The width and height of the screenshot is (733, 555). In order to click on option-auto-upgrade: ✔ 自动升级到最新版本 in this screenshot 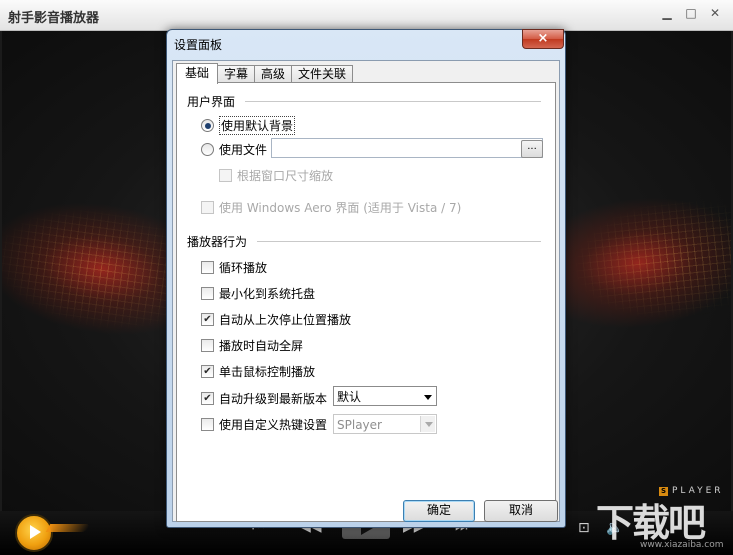, I will do `click(264, 398)`.